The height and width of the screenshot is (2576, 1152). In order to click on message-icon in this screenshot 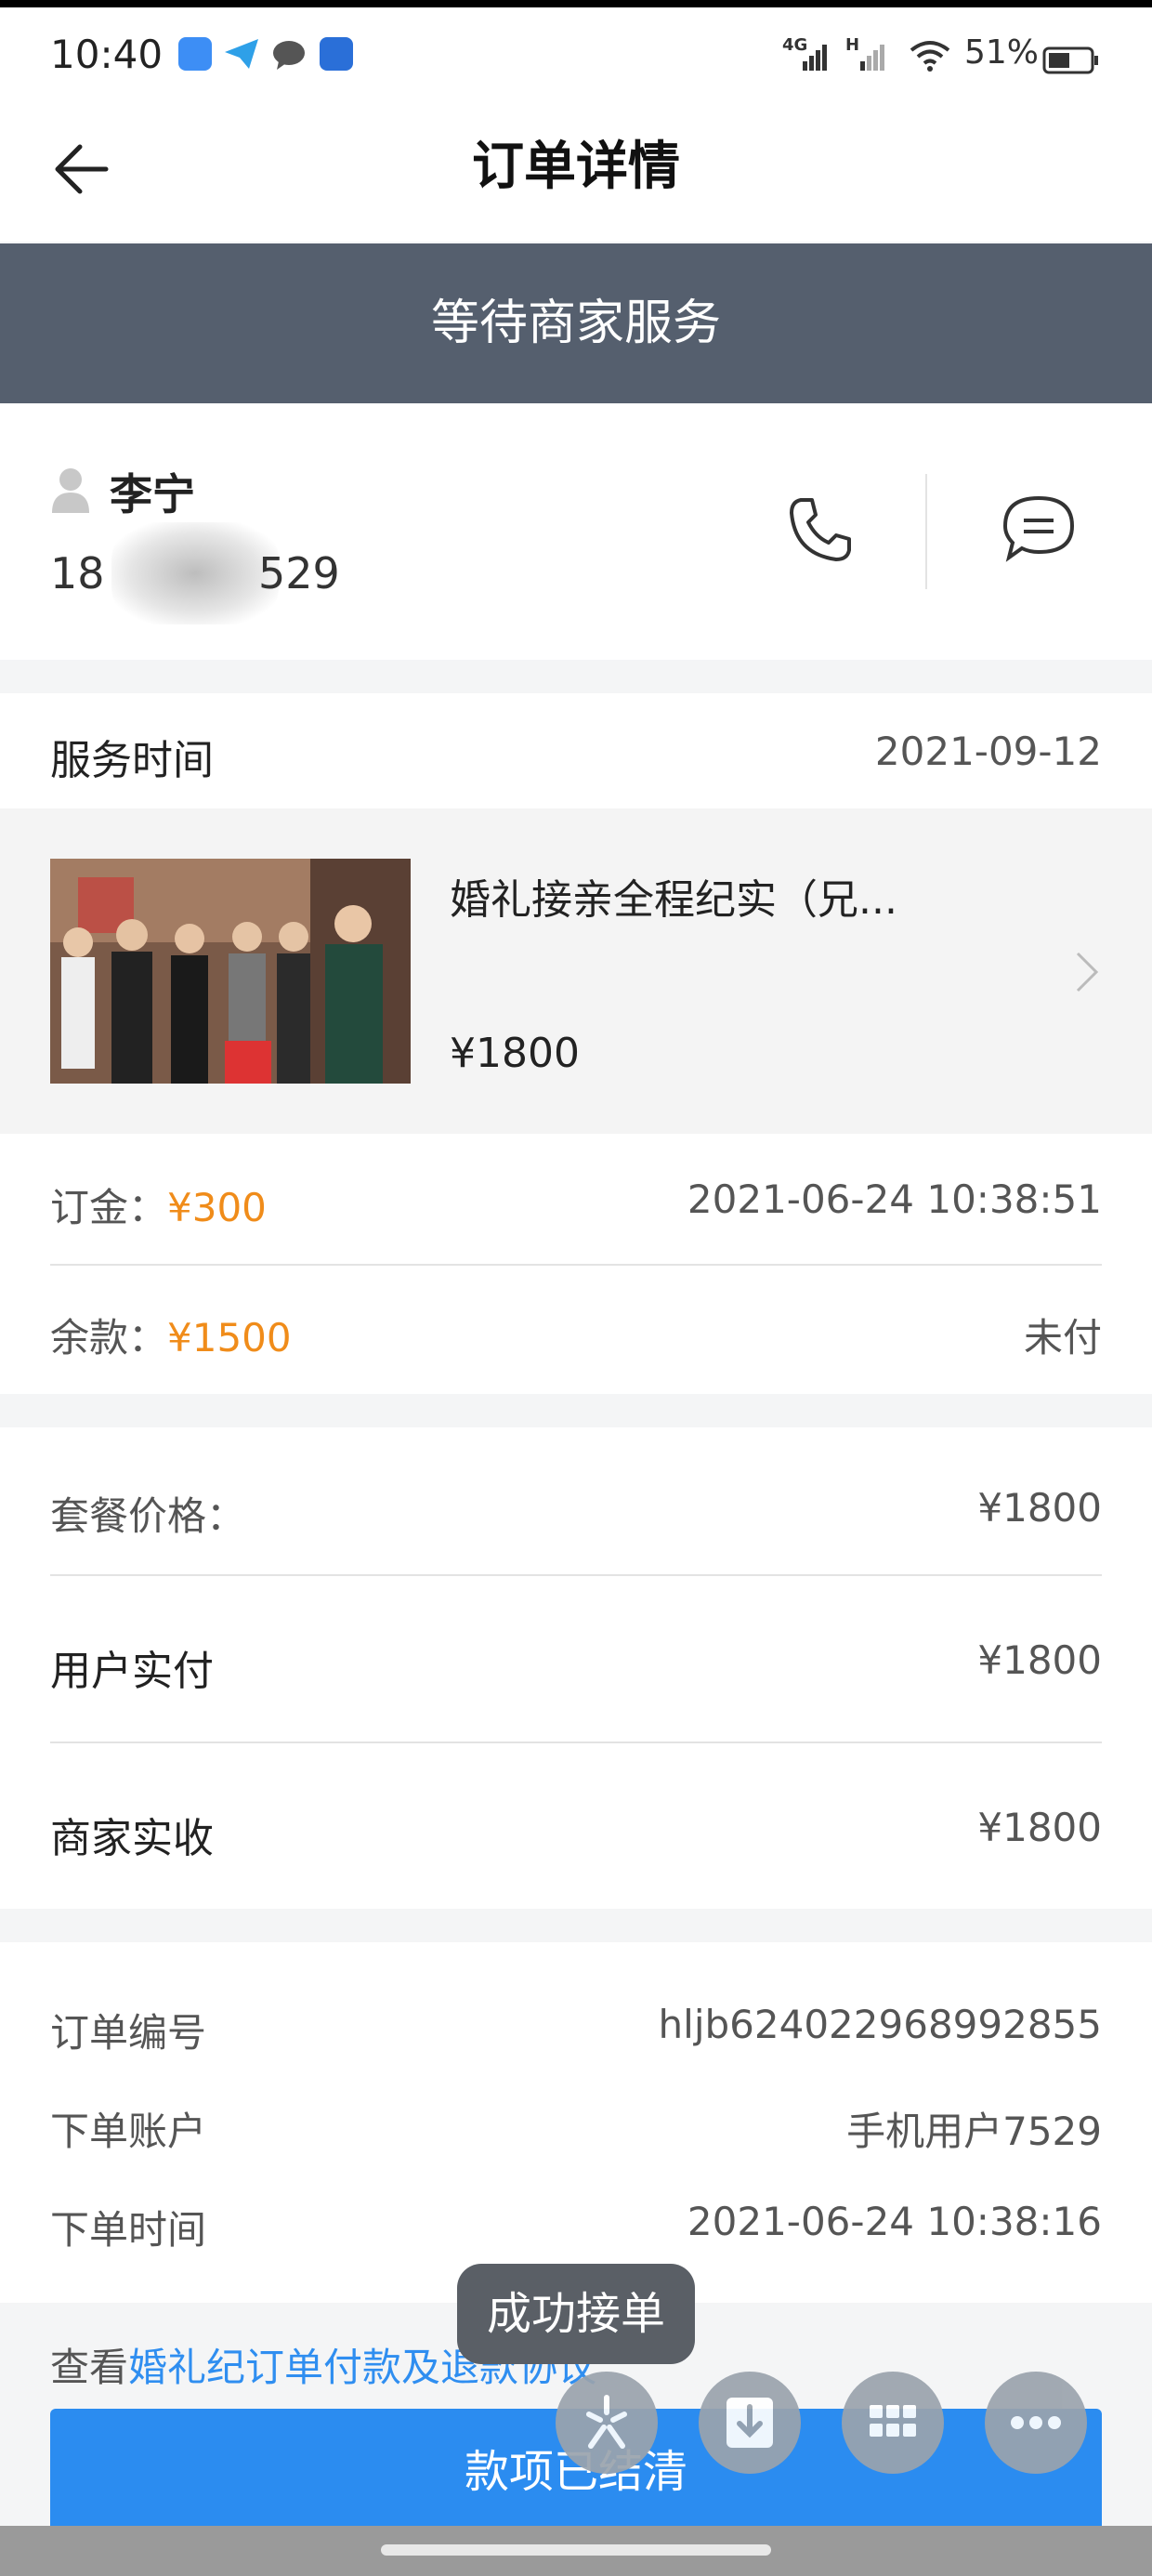, I will do `click(1038, 528)`.